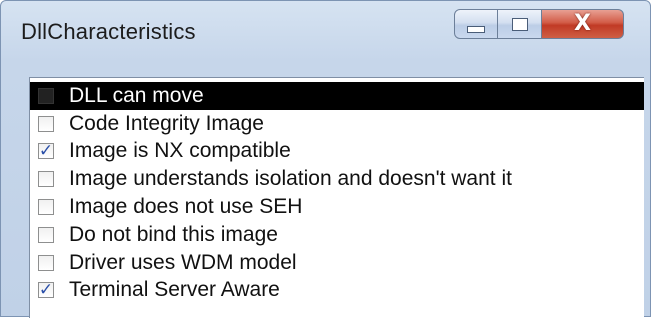  I want to click on minimize-button, so click(476, 24).